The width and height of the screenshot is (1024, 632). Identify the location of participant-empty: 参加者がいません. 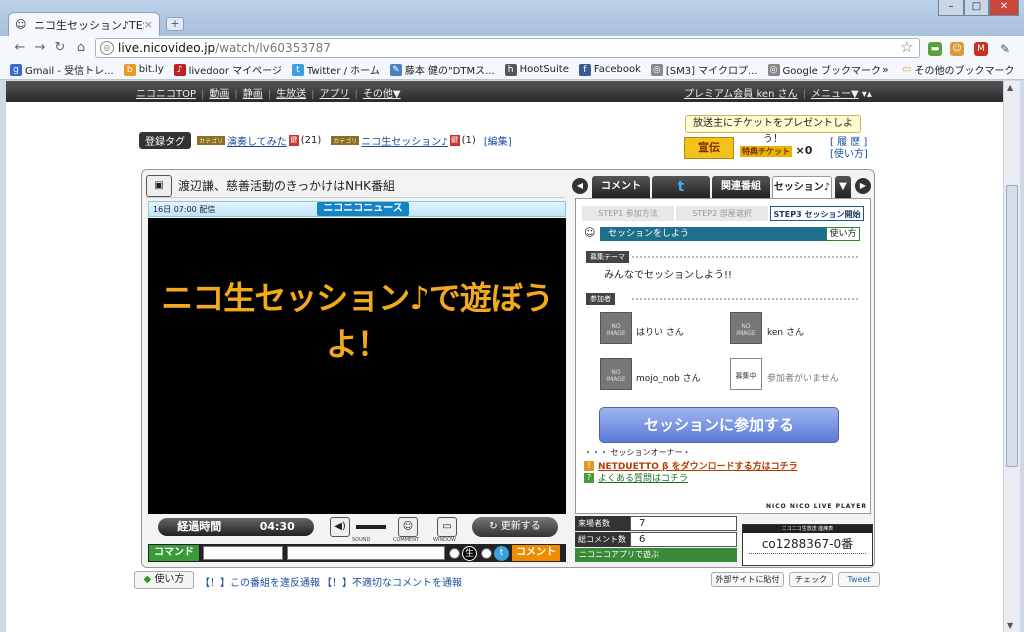
(803, 379).